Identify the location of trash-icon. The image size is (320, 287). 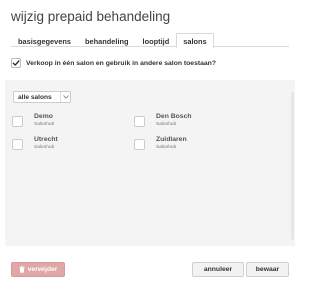
(21, 269).